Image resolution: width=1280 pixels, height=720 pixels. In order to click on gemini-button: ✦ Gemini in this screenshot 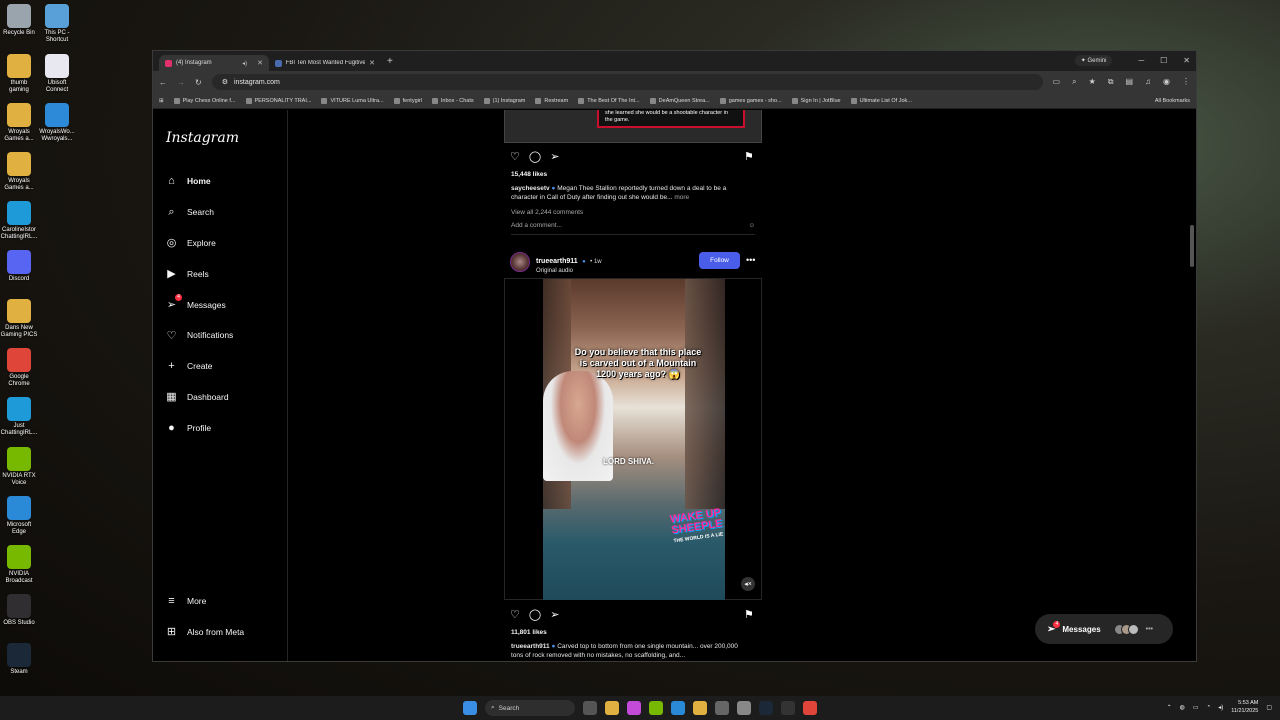, I will do `click(1093, 60)`.